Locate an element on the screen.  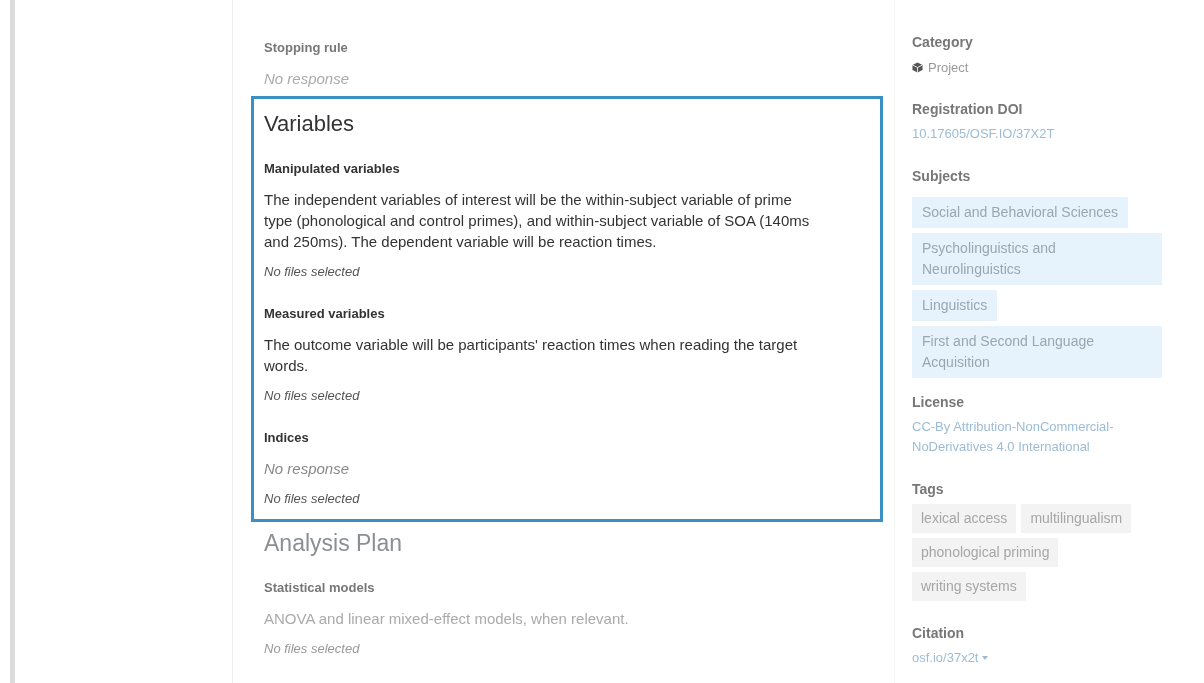
sidebar-heading: Citation is located at coordinates (939, 633).